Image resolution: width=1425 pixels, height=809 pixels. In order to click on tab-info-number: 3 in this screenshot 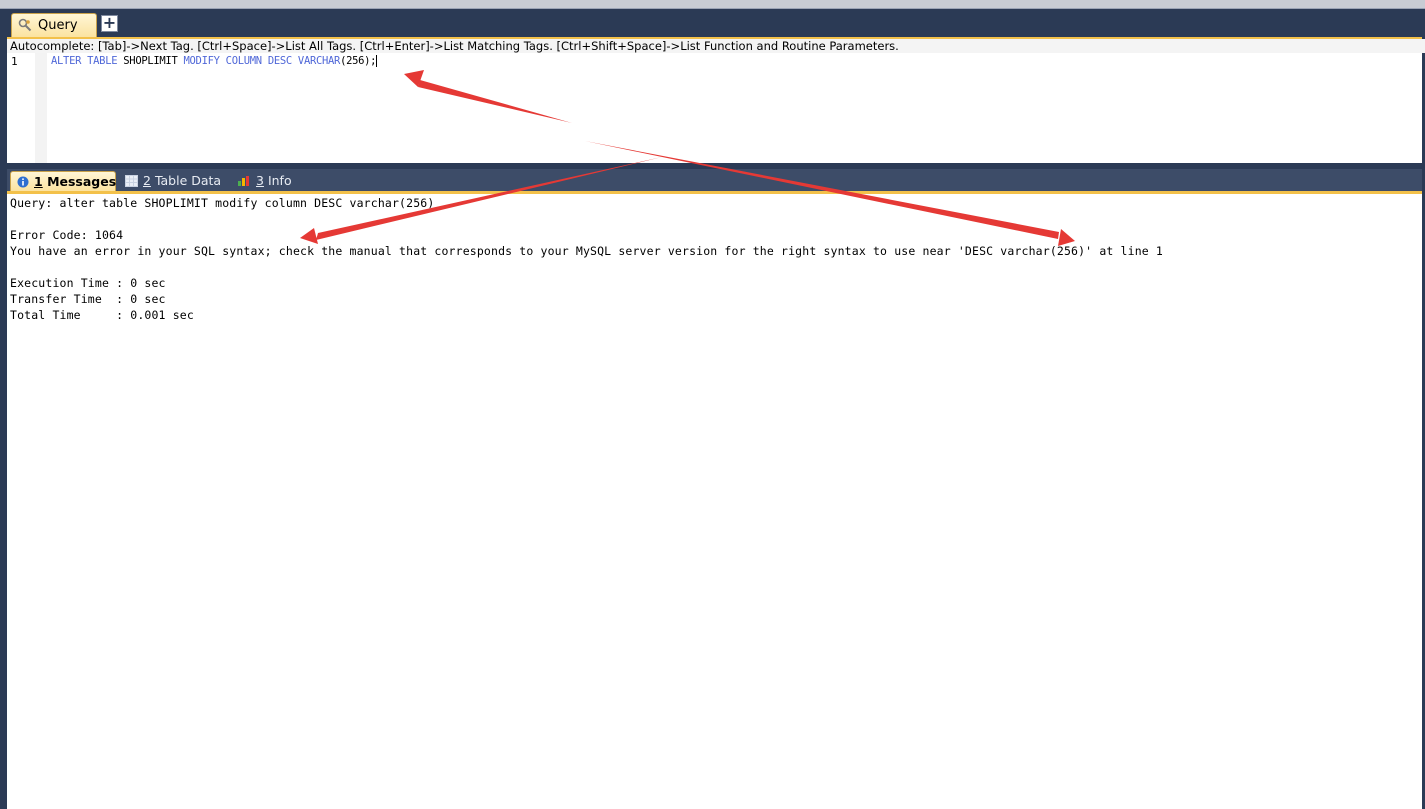, I will do `click(260, 180)`.